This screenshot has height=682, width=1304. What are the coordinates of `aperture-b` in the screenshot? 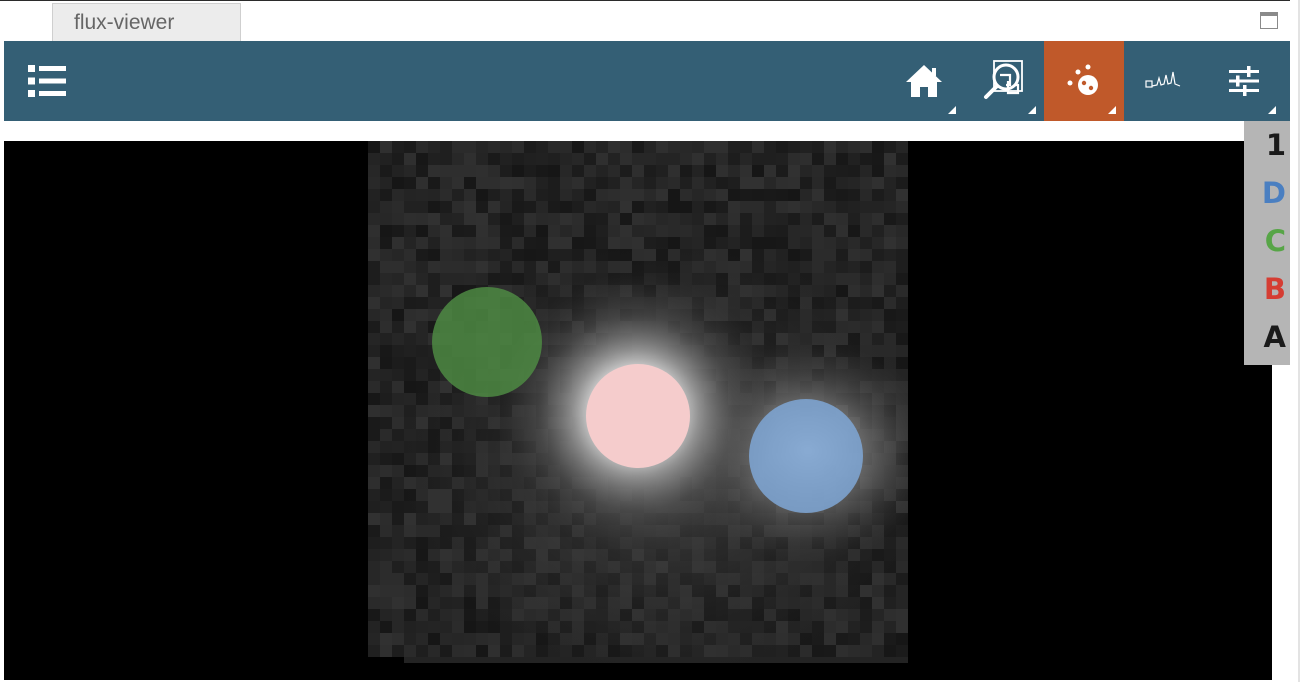 It's located at (638, 416).